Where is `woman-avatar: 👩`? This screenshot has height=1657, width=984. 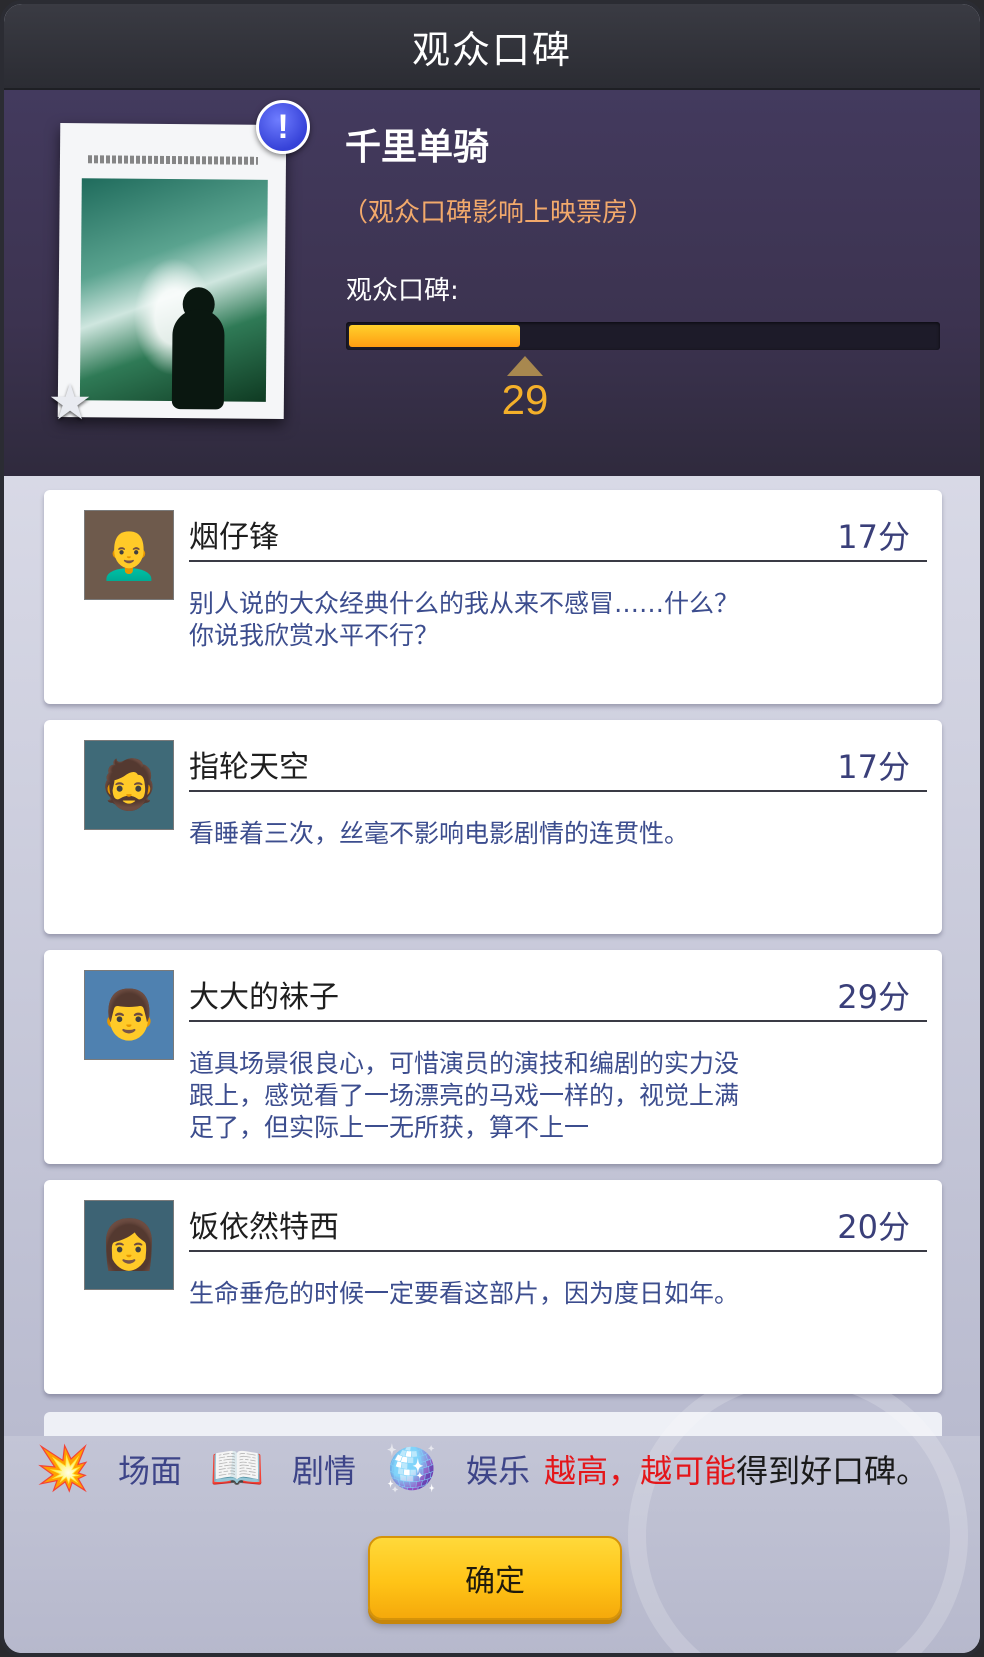
woman-avatar: 👩 is located at coordinates (129, 1245).